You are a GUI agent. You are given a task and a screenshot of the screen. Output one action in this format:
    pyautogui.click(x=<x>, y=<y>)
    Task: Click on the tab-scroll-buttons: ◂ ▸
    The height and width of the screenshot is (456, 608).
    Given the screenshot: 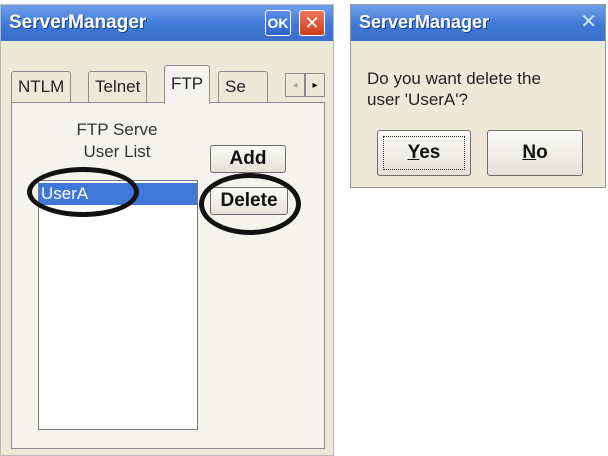 What is the action you would take?
    pyautogui.click(x=305, y=85)
    